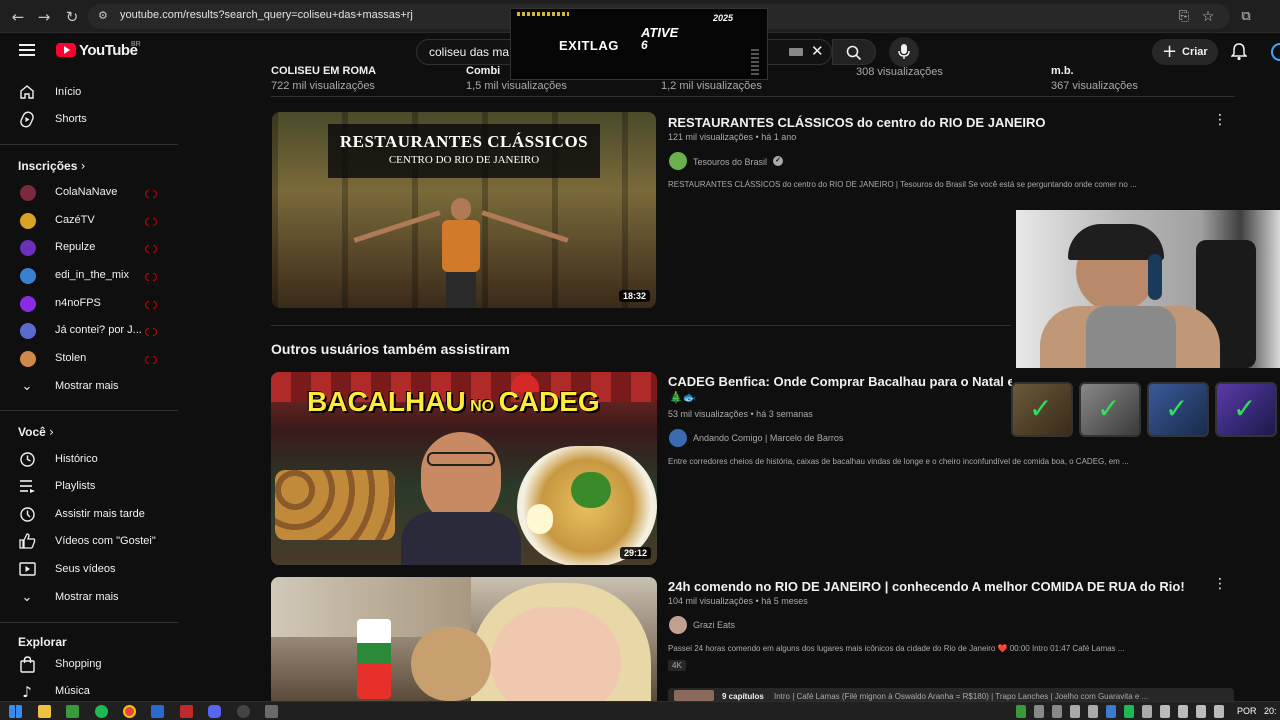  I want to click on thumb-person-face, so click(556, 654).